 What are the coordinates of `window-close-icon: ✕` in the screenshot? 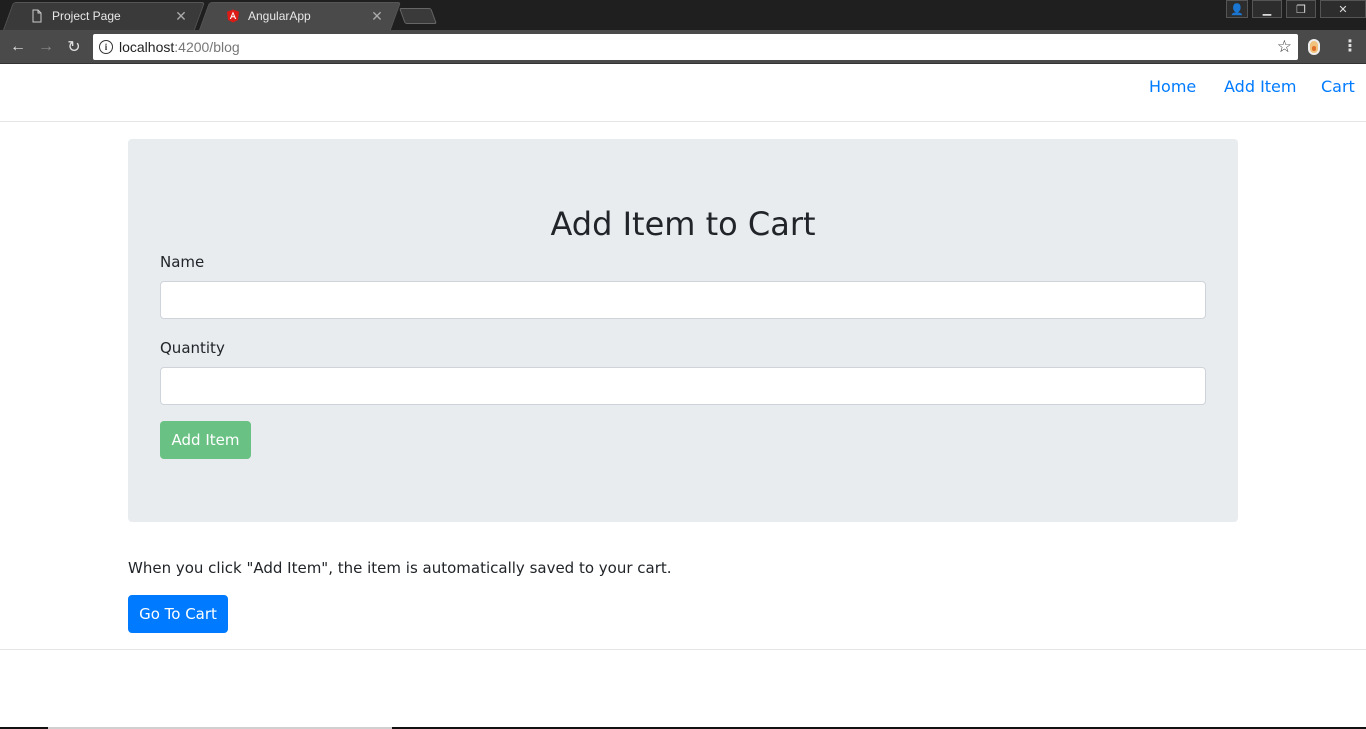 It's located at (1343, 9).